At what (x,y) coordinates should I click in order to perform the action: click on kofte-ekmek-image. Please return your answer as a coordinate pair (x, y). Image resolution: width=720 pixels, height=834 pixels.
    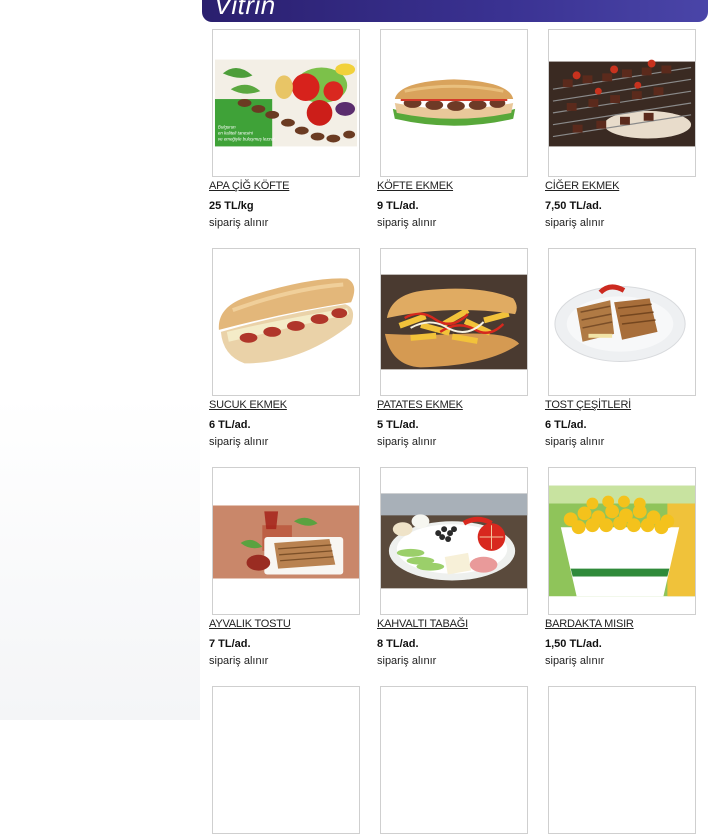
    Looking at the image, I should click on (454, 103).